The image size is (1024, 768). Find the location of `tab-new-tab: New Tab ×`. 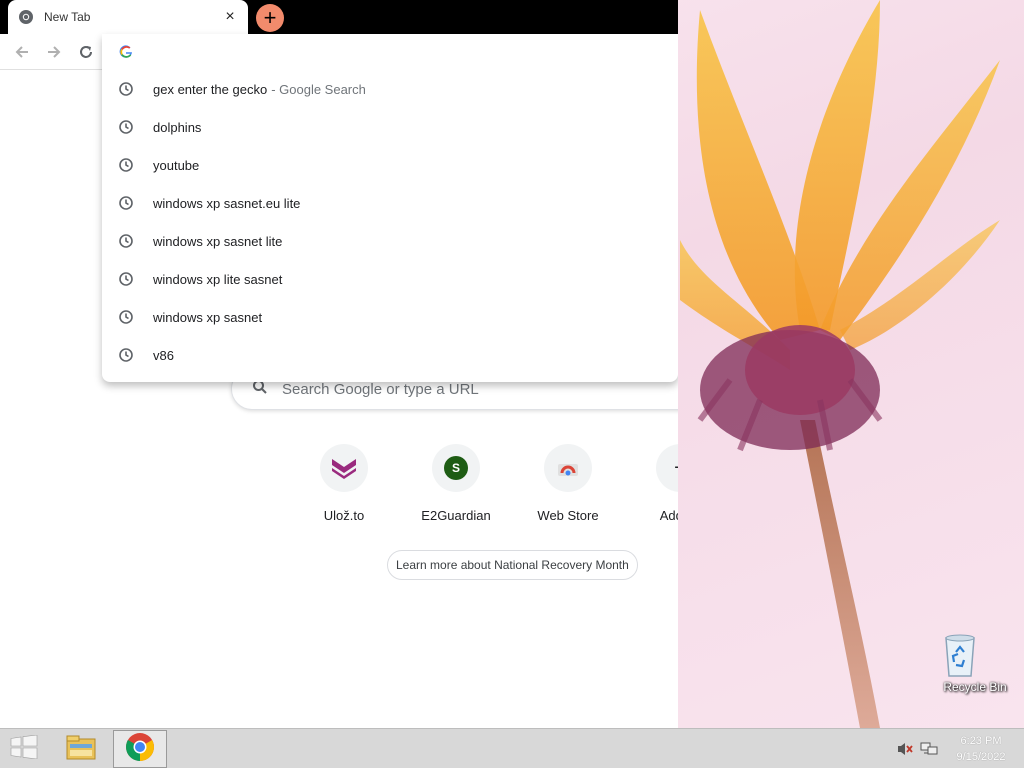

tab-new-tab: New Tab × is located at coordinates (128, 17).